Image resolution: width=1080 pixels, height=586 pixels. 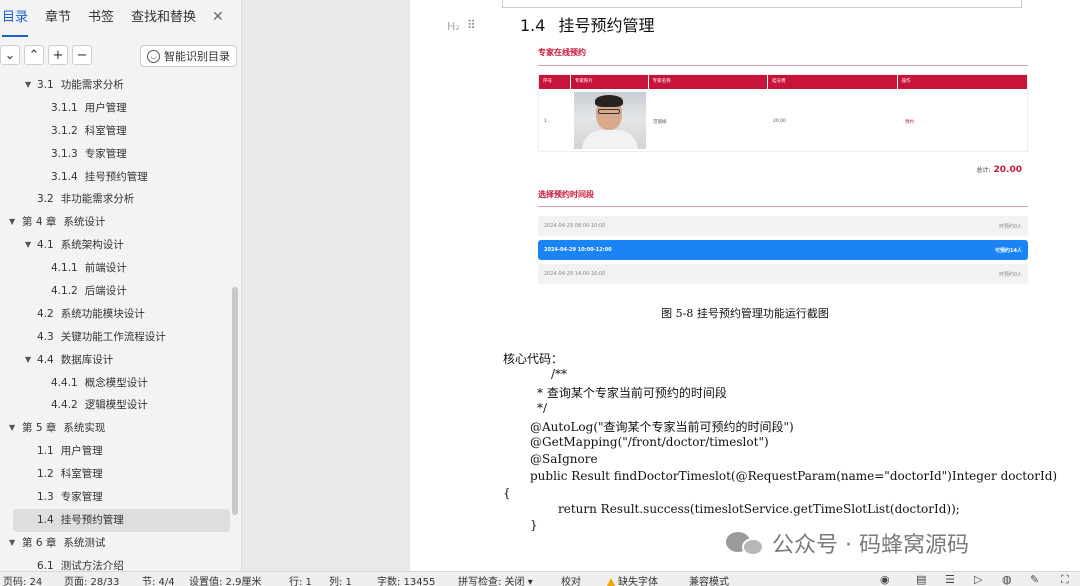 What do you see at coordinates (783, 113) in the screenshot?
I see `shot-expert-table: 序号 专家照片 专家名称 挂号费 操作 1 范丽娟 20.00 预约` at bounding box center [783, 113].